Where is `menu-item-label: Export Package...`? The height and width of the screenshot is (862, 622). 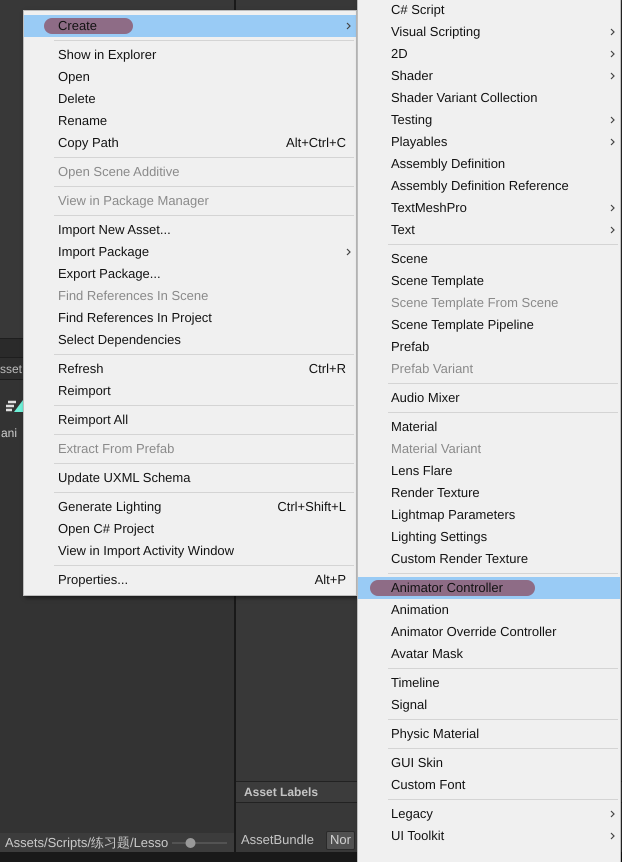
menu-item-label: Export Package... is located at coordinates (109, 274).